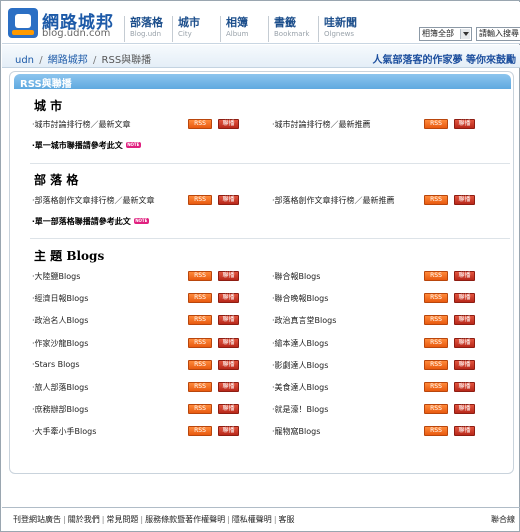  I want to click on single-blog-link: ‧單一部落格聯播請參考此文 NOTE, so click(90, 221).